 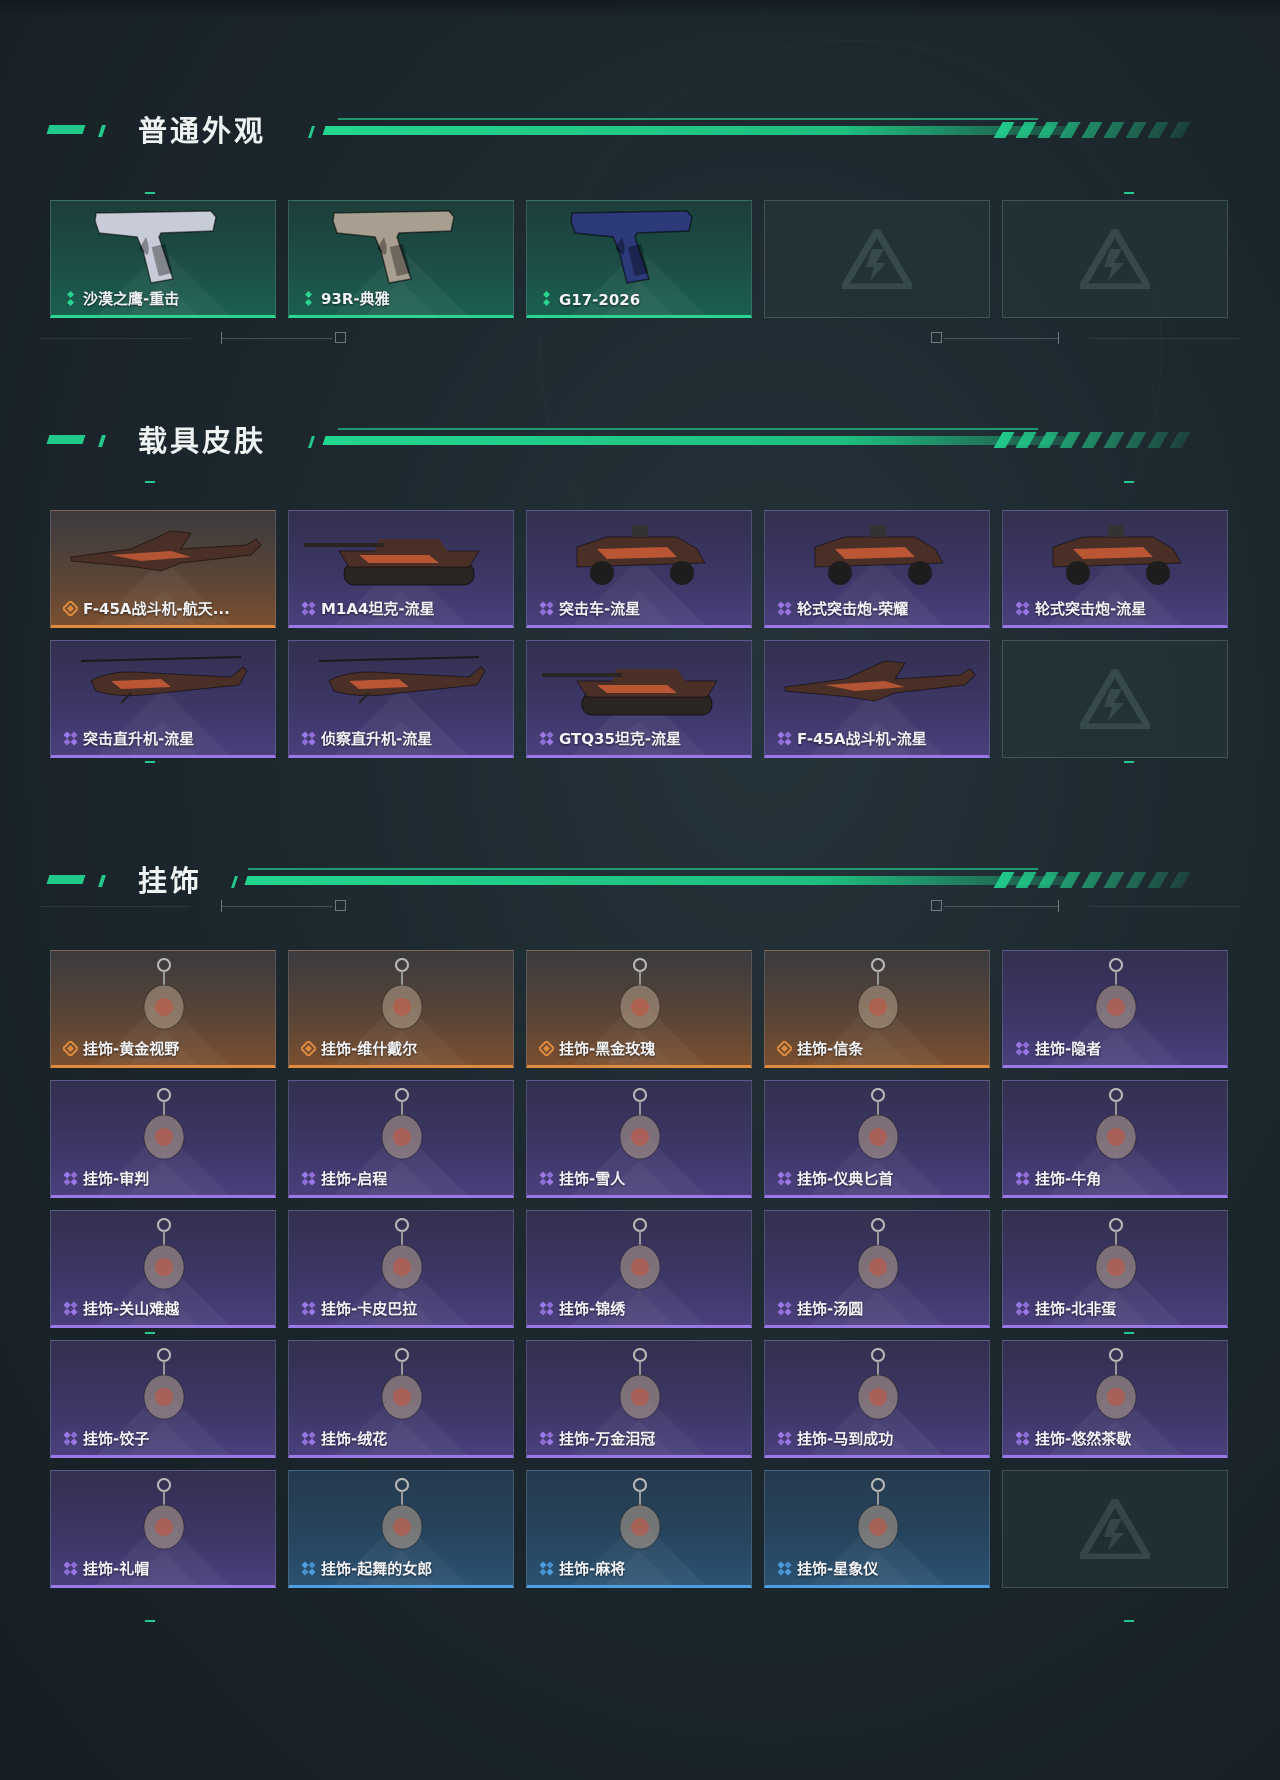 What do you see at coordinates (1091, 609) in the screenshot?
I see `item-name-label: 轮式突击炮-流星` at bounding box center [1091, 609].